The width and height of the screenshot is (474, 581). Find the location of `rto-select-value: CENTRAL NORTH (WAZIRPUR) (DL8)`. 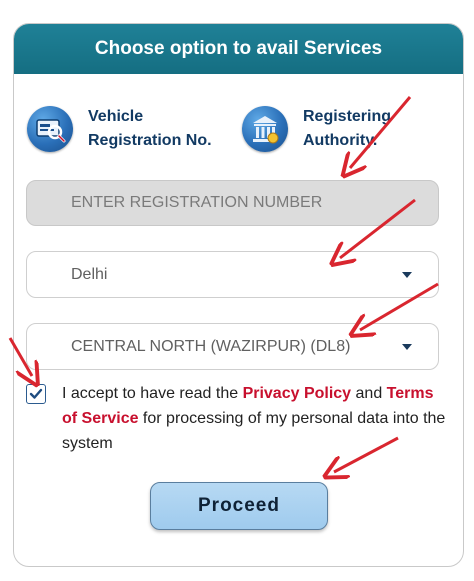

rto-select-value: CENTRAL NORTH (WAZIRPUR) (DL8) is located at coordinates (211, 346).